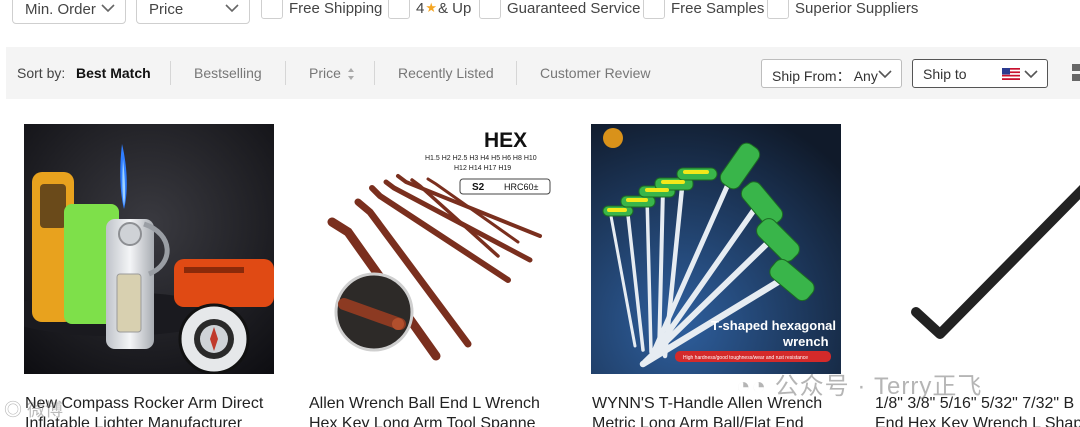 This screenshot has width=1080, height=427. I want to click on watermark: ◔◔ 公众号 · Terry正飞, so click(859, 383).